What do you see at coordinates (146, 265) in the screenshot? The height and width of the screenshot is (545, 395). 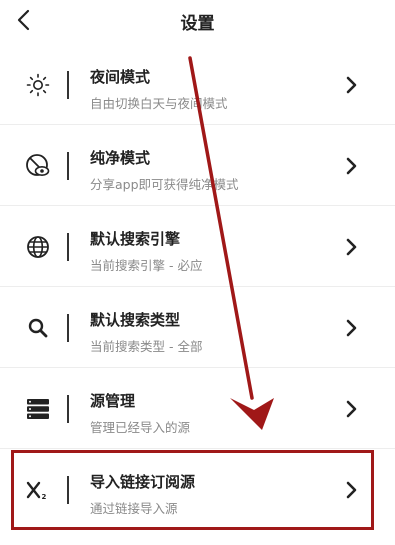 I see `item-description: 当前搜索引擎 - 必应` at bounding box center [146, 265].